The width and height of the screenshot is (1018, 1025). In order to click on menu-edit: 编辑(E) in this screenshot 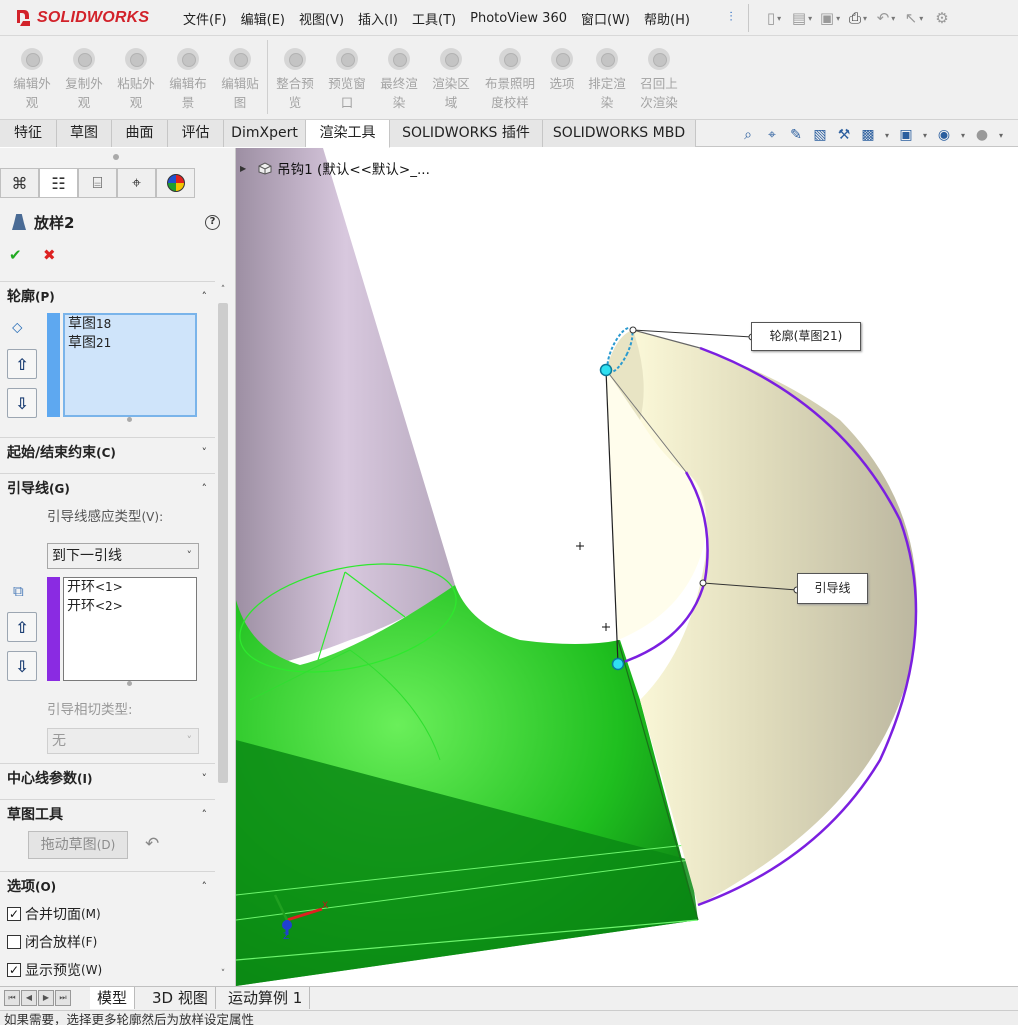, I will do `click(263, 18)`.